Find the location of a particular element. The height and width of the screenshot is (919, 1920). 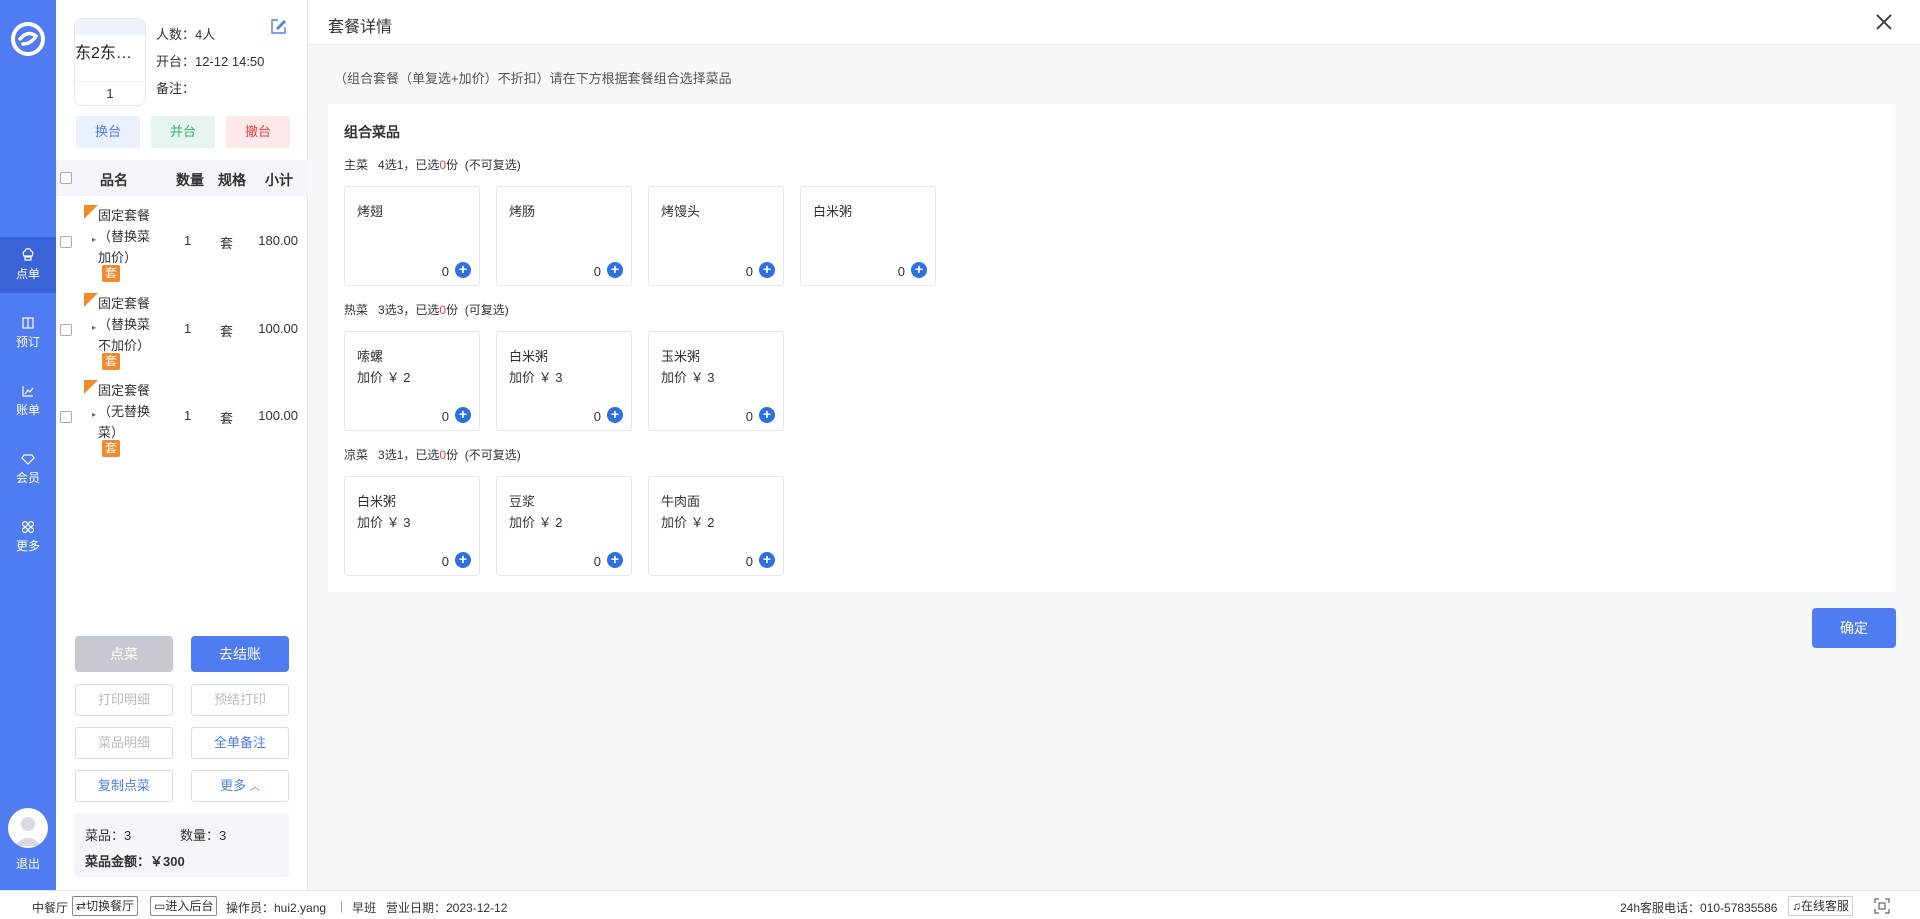

avatar is located at coordinates (28, 828).